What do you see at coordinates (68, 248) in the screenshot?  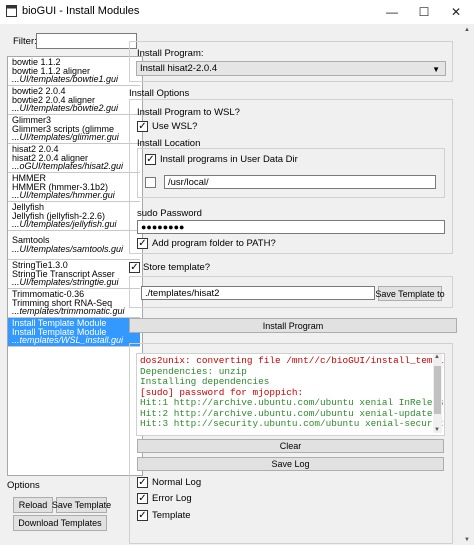 I see `module-path: ...UI/templates/samtools.gui` at bounding box center [68, 248].